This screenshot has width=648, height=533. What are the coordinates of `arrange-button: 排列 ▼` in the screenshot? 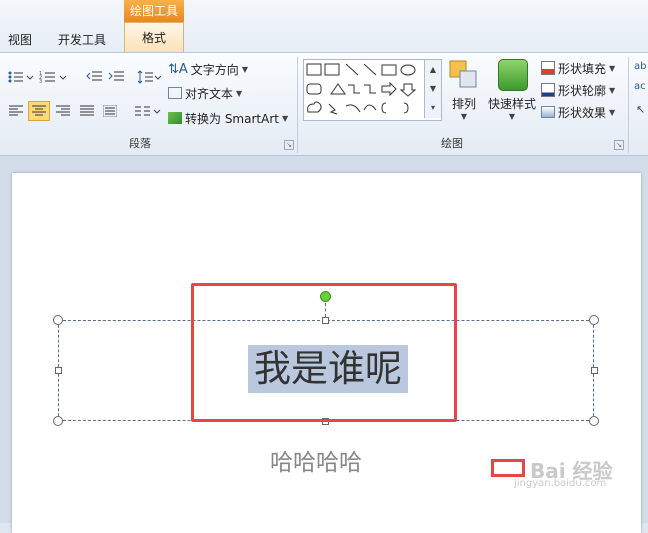 It's located at (464, 89).